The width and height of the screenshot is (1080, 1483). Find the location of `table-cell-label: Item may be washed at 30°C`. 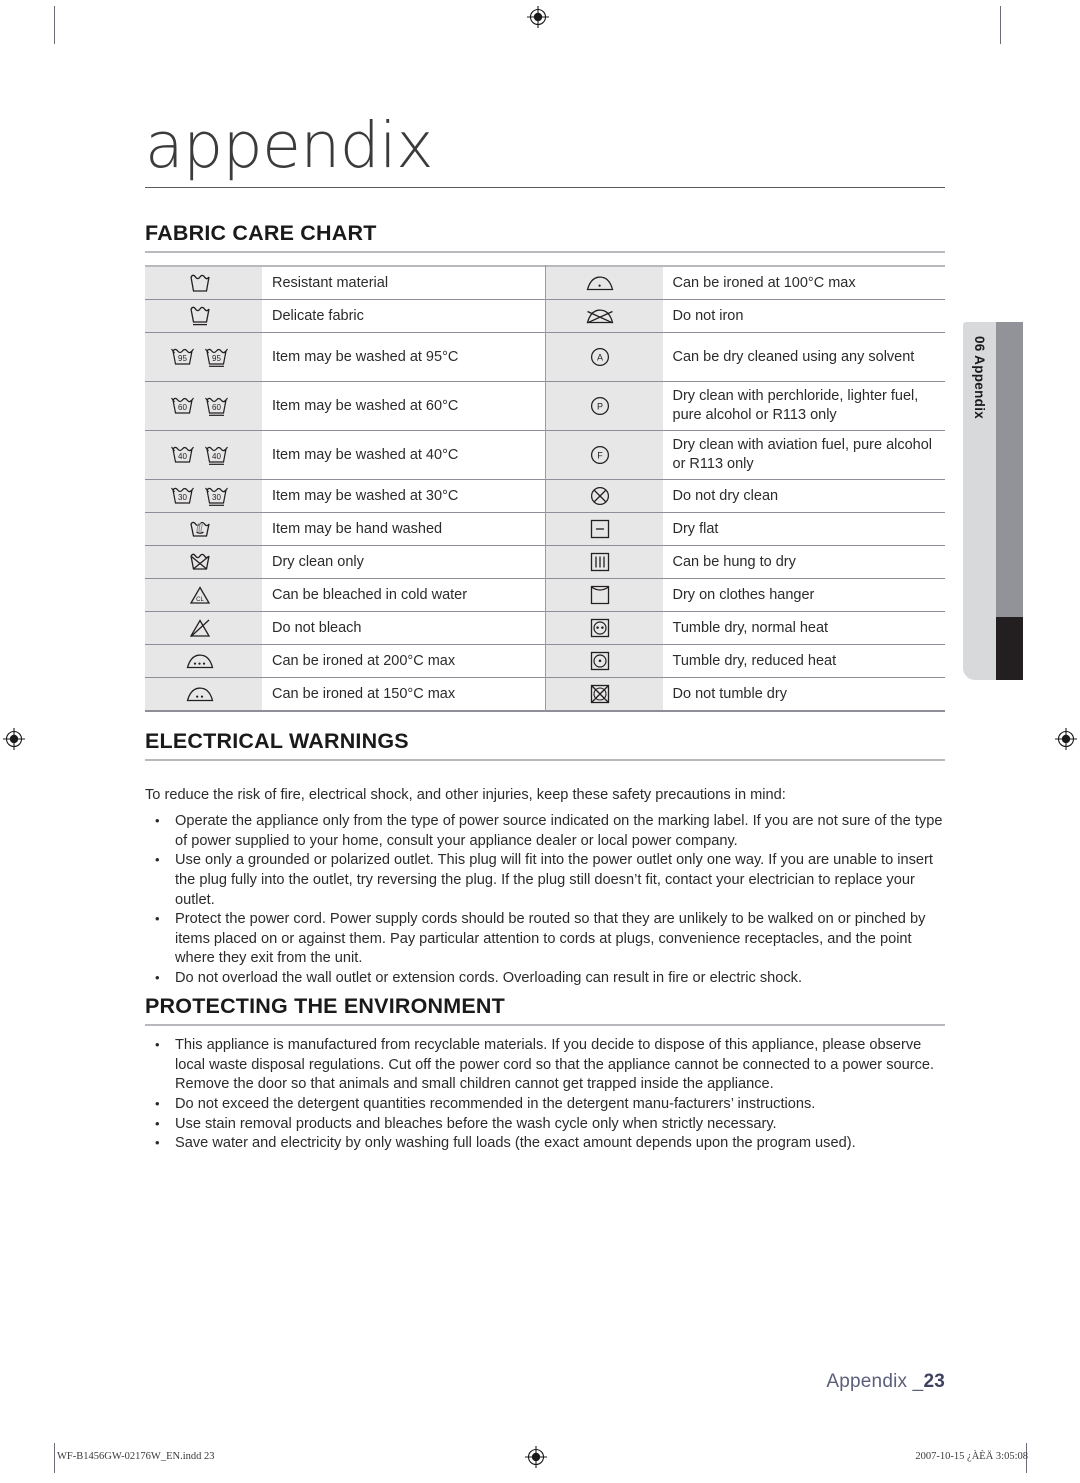

table-cell-label: Item may be washed at 30°C is located at coordinates (365, 495).